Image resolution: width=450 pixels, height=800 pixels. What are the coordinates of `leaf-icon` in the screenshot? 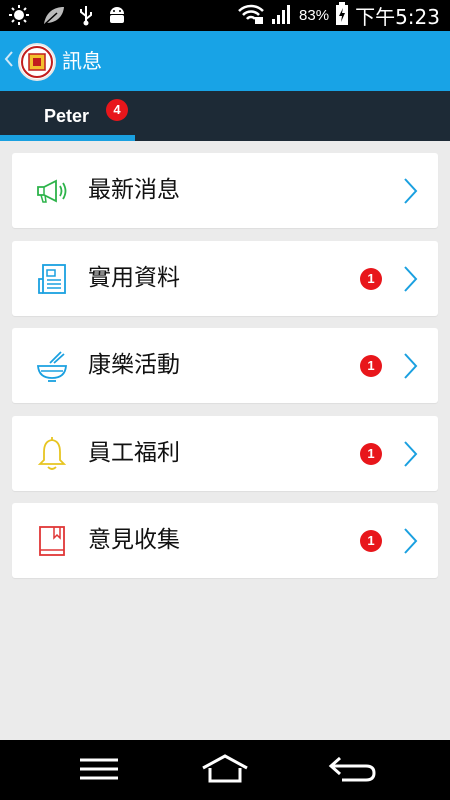 It's located at (54, 17).